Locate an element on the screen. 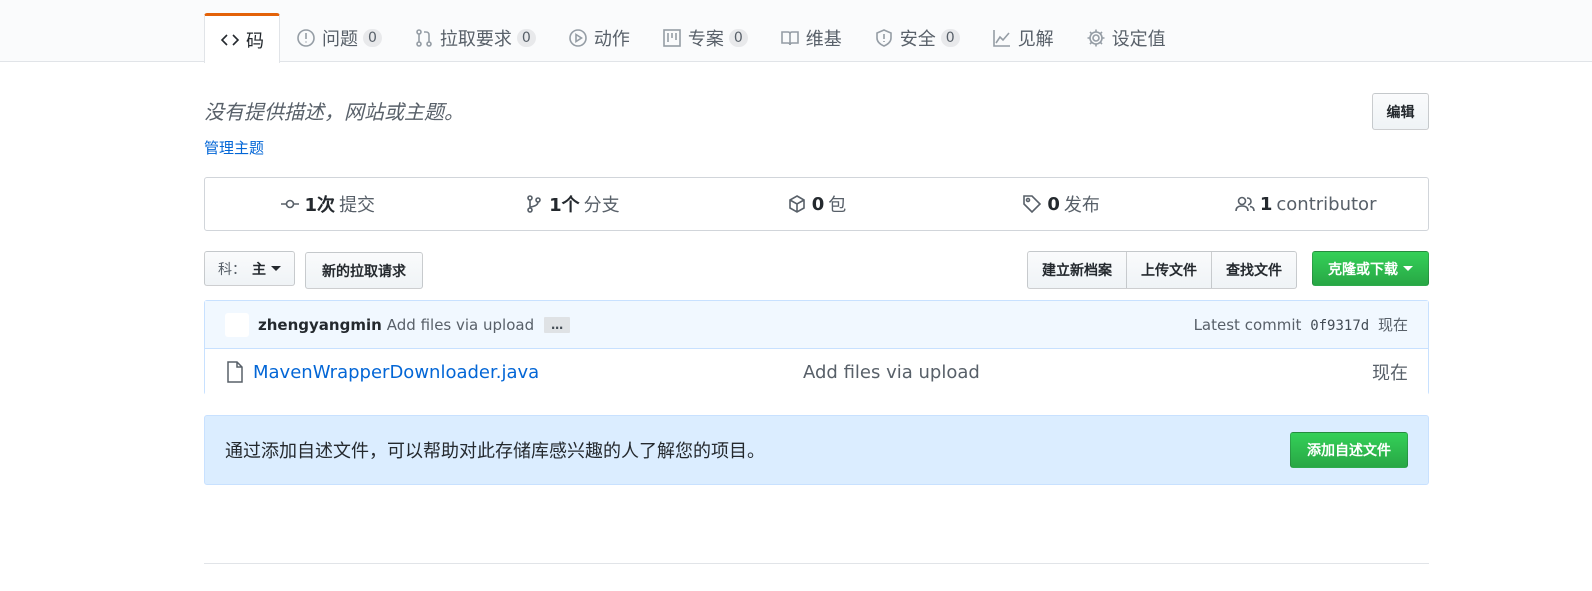 The width and height of the screenshot is (1592, 591). gear-icon is located at coordinates (1096, 38).